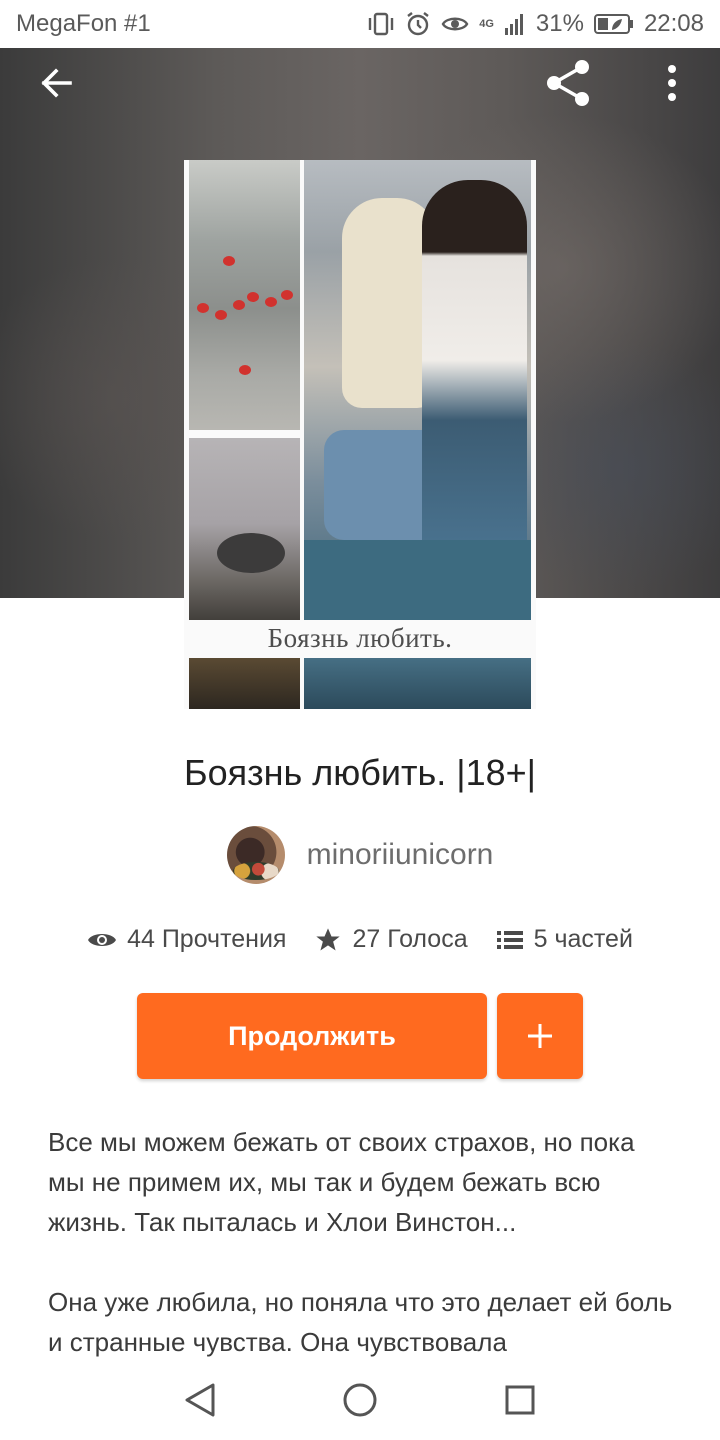 This screenshot has width=720, height=1440. I want to click on votes-stat: 27 Голоса, so click(391, 939).